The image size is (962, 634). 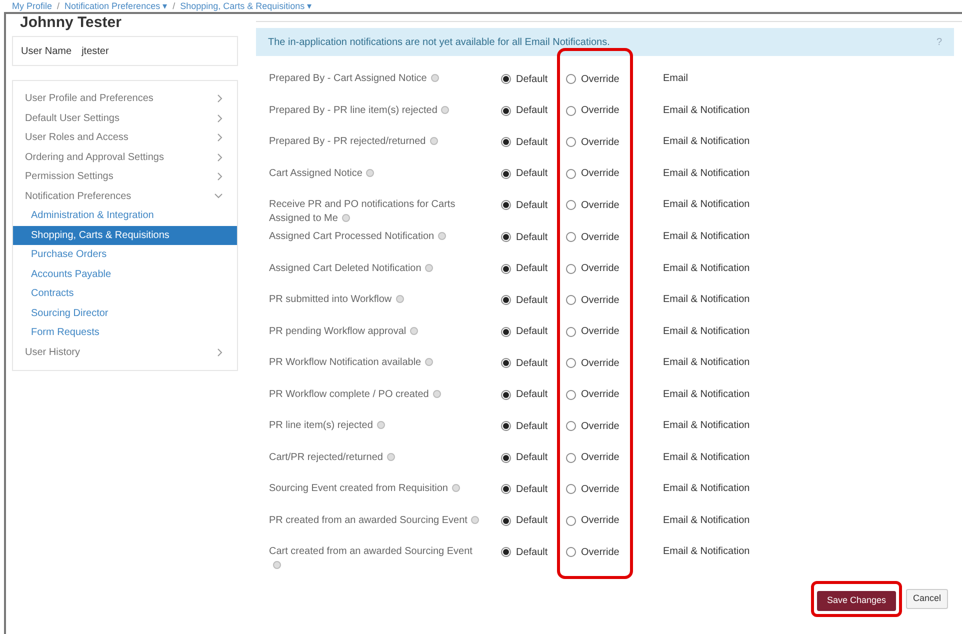 What do you see at coordinates (125, 294) in the screenshot?
I see `nav-subitem: Contracts` at bounding box center [125, 294].